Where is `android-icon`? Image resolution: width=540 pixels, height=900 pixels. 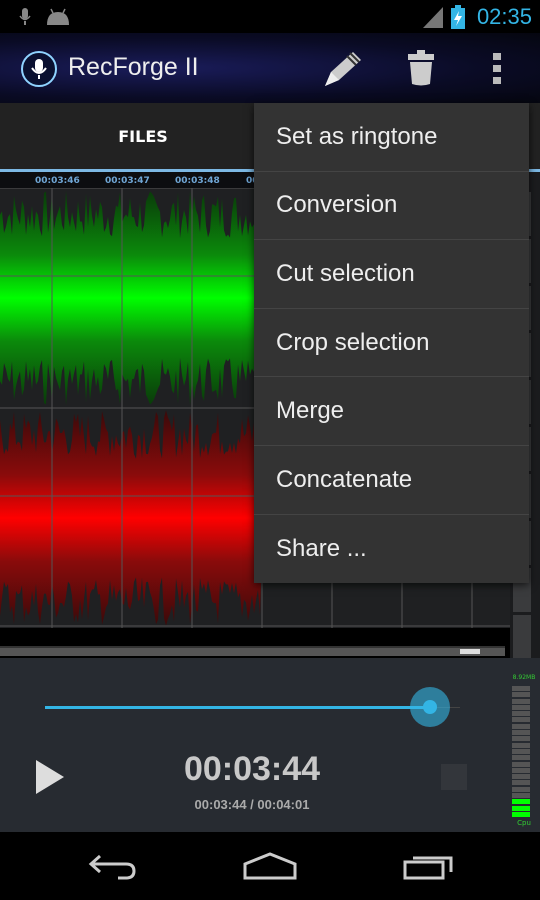
android-icon is located at coordinates (58, 16).